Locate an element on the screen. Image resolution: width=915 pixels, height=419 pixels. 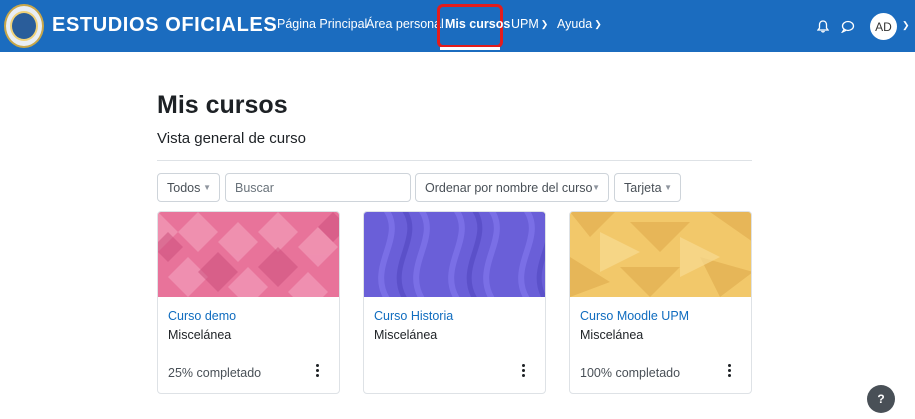
bell-icon is located at coordinates (823, 26).